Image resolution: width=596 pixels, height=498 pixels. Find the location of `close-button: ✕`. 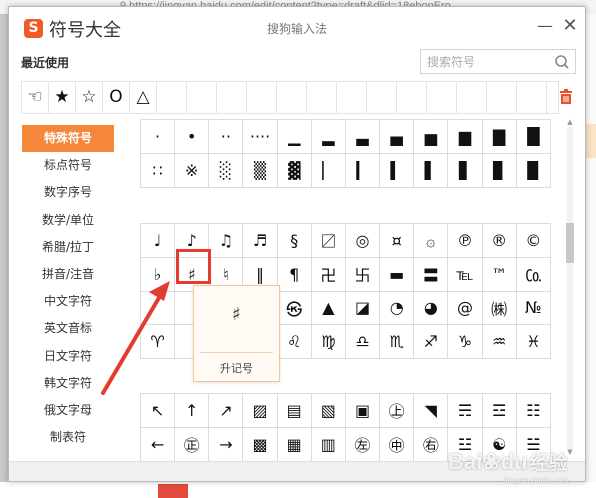

close-button: ✕ is located at coordinates (570, 26).